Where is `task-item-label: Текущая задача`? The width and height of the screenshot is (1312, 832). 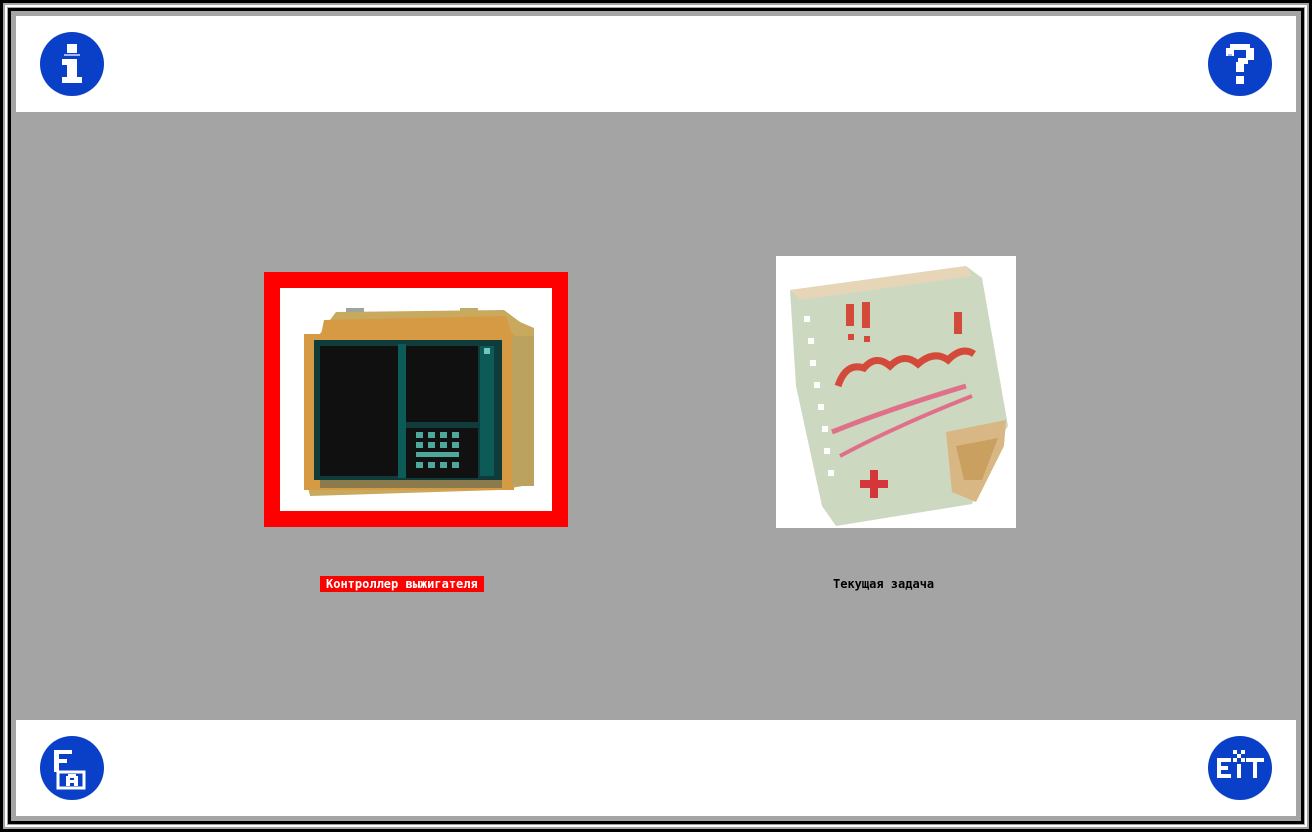
task-item-label: Текущая задача is located at coordinates (883, 584).